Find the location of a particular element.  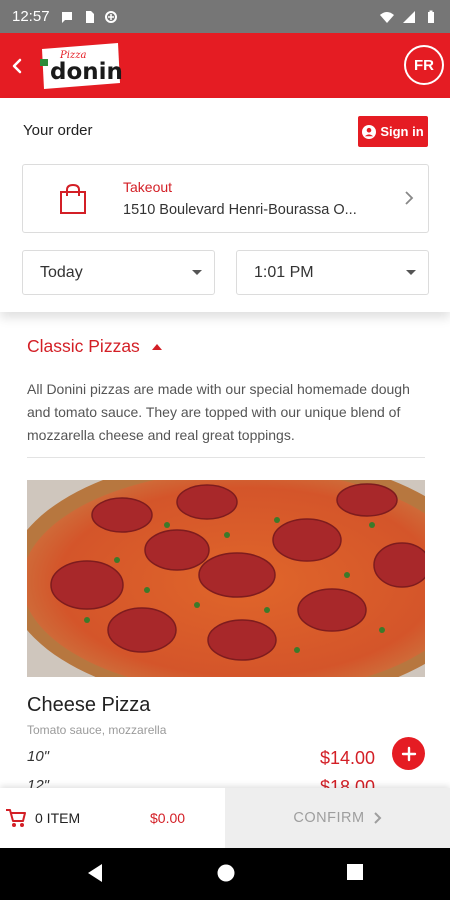

cart-item-count: 0 ITEM is located at coordinates (58, 818).